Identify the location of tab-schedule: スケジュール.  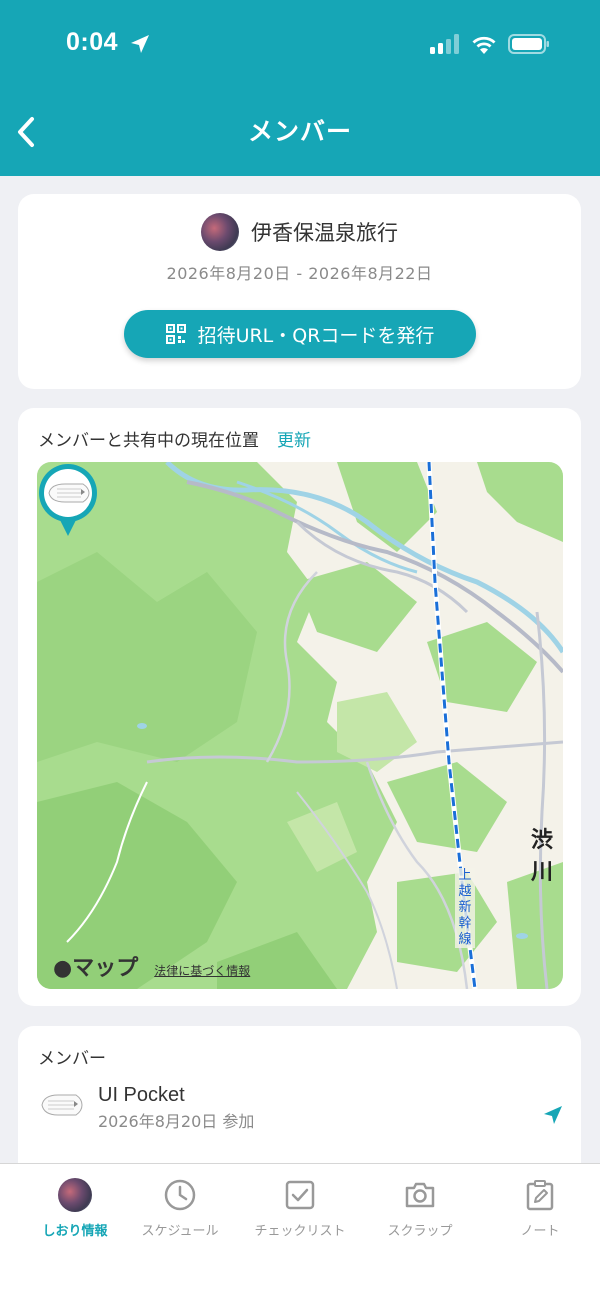
(180, 1208).